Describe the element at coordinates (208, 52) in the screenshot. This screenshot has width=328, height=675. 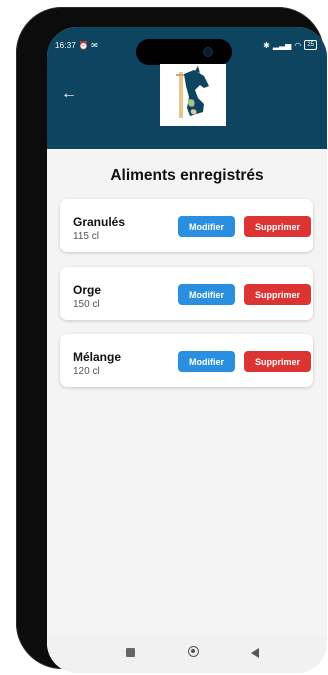
I see `camera-icon` at that location.